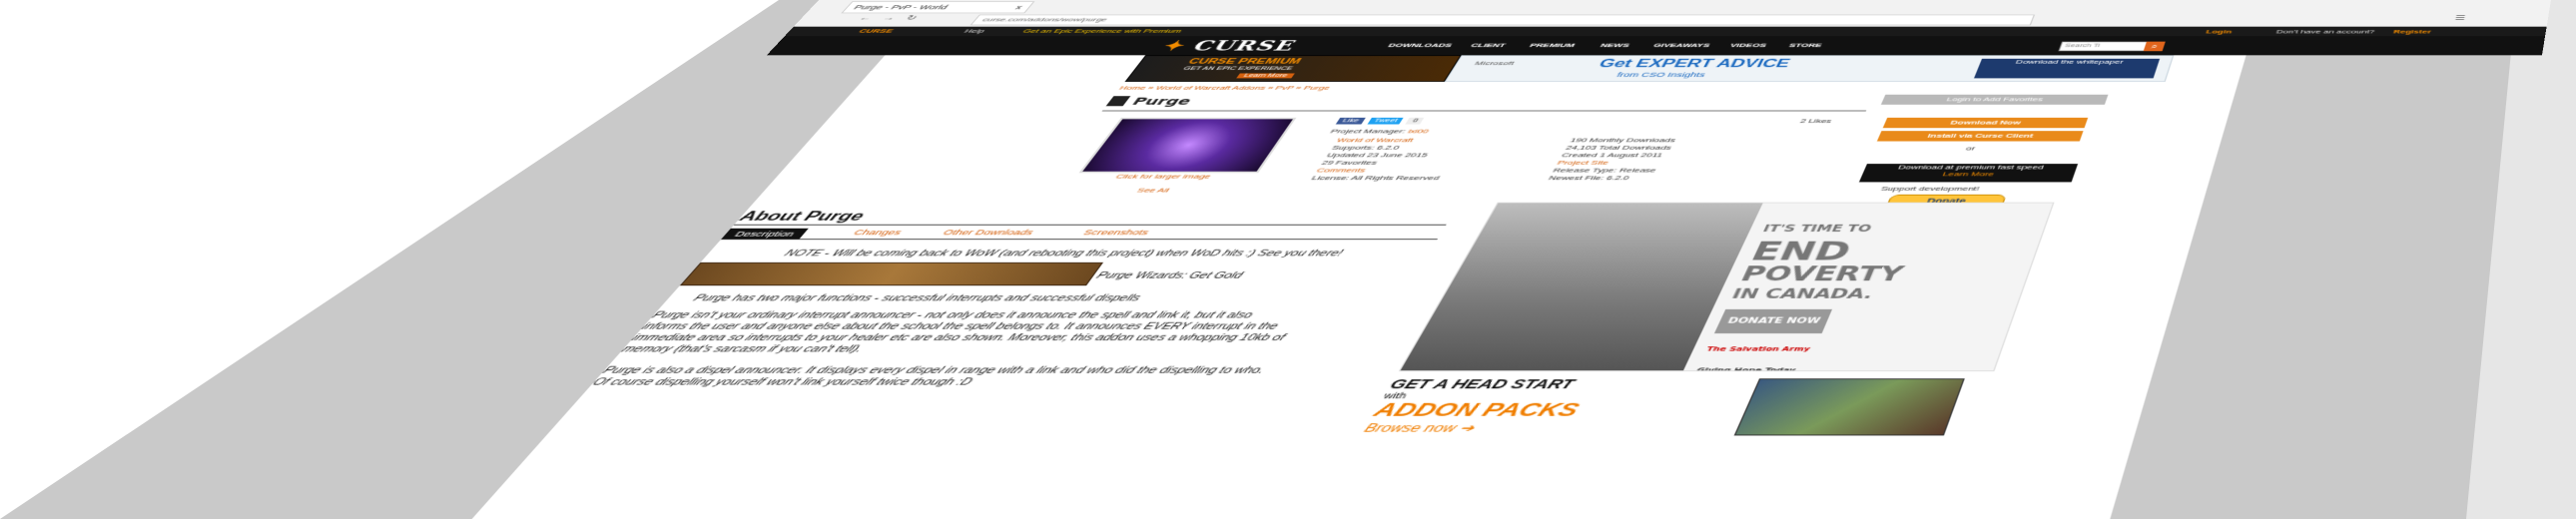  Describe the element at coordinates (1802, 294) in the screenshot. I see `charity-line-4: IN CANADA.` at that location.